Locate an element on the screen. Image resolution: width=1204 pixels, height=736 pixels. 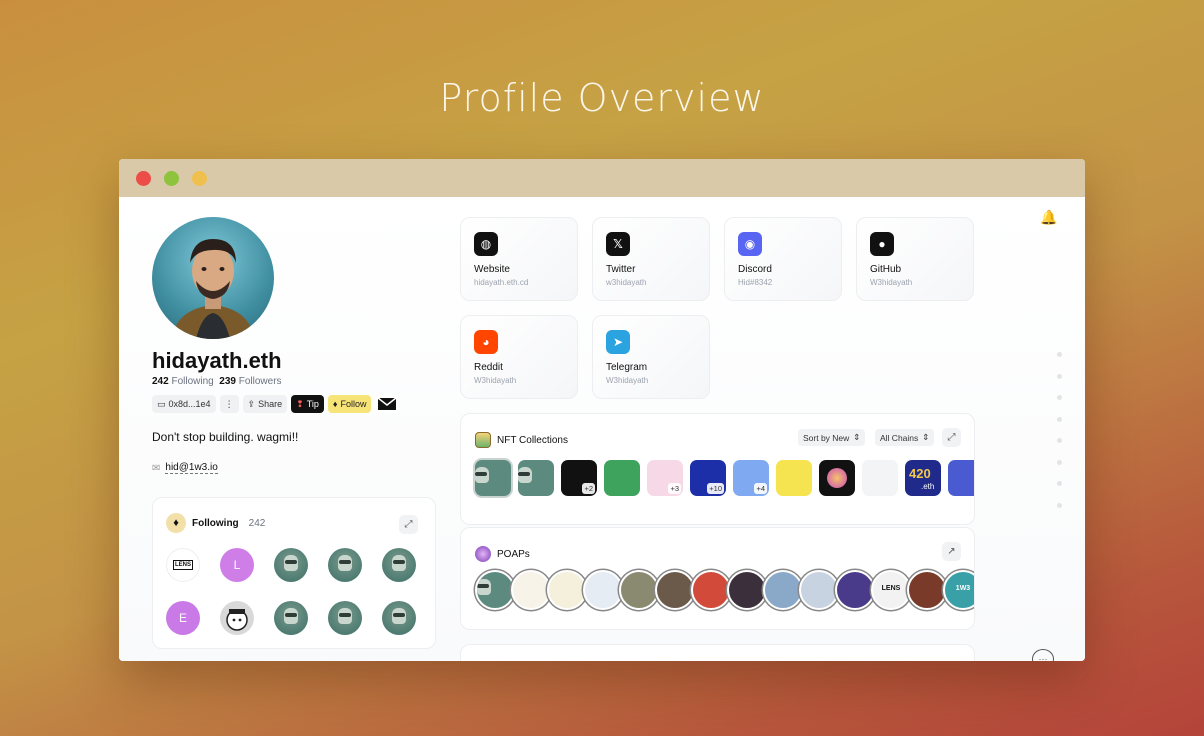
social-card-discord: ◉ Discord Hid#8342 is located at coordinates (783, 259).